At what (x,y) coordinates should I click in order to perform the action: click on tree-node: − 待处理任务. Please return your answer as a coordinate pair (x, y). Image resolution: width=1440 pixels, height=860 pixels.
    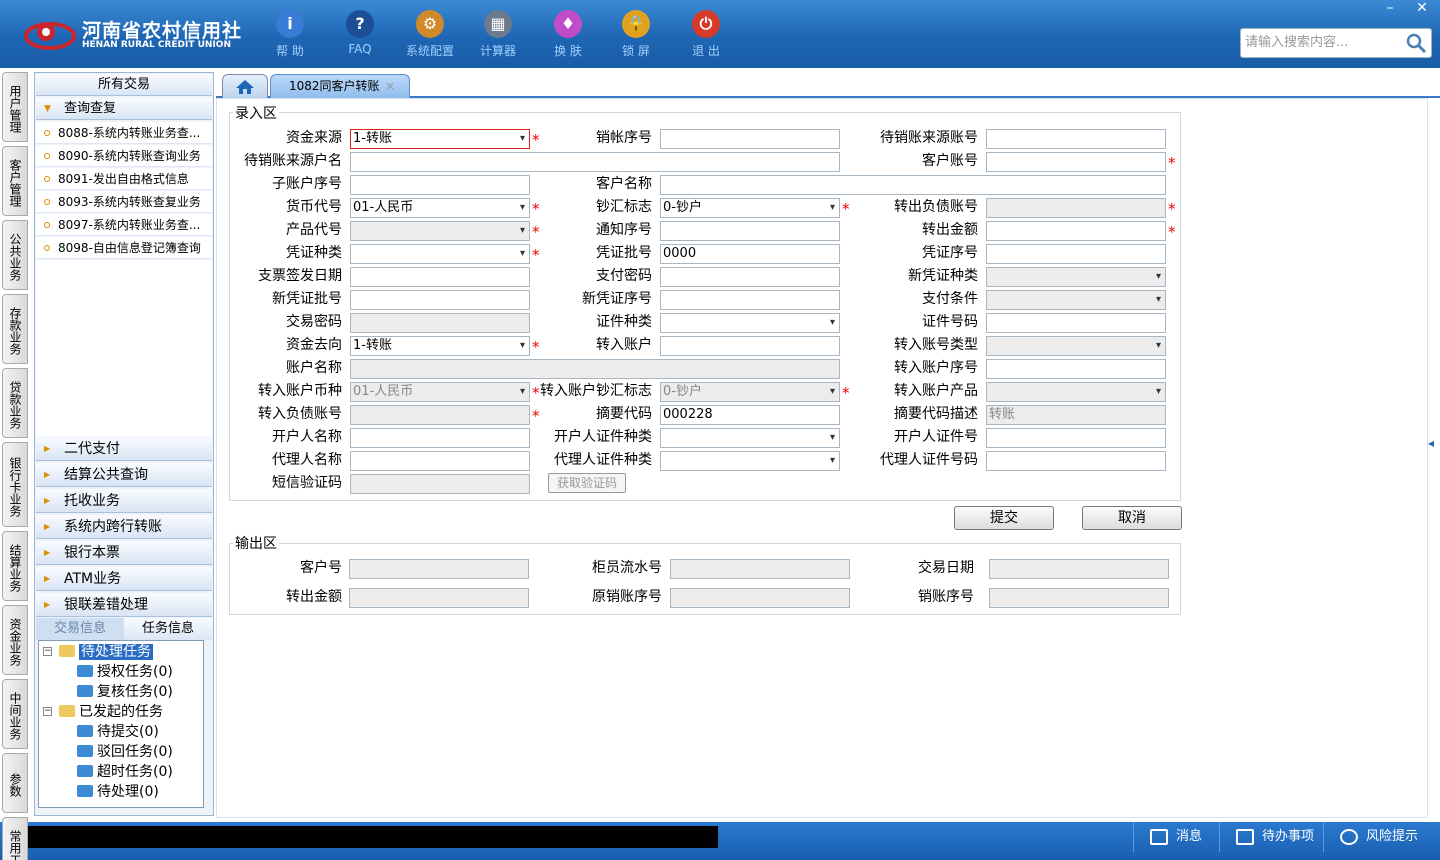
    Looking at the image, I should click on (98, 652).